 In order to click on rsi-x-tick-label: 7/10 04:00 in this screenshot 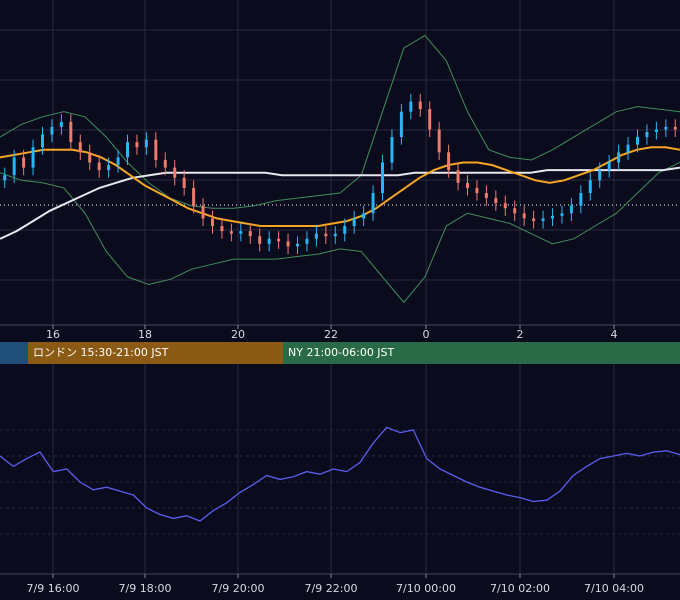, I will do `click(614, 588)`.